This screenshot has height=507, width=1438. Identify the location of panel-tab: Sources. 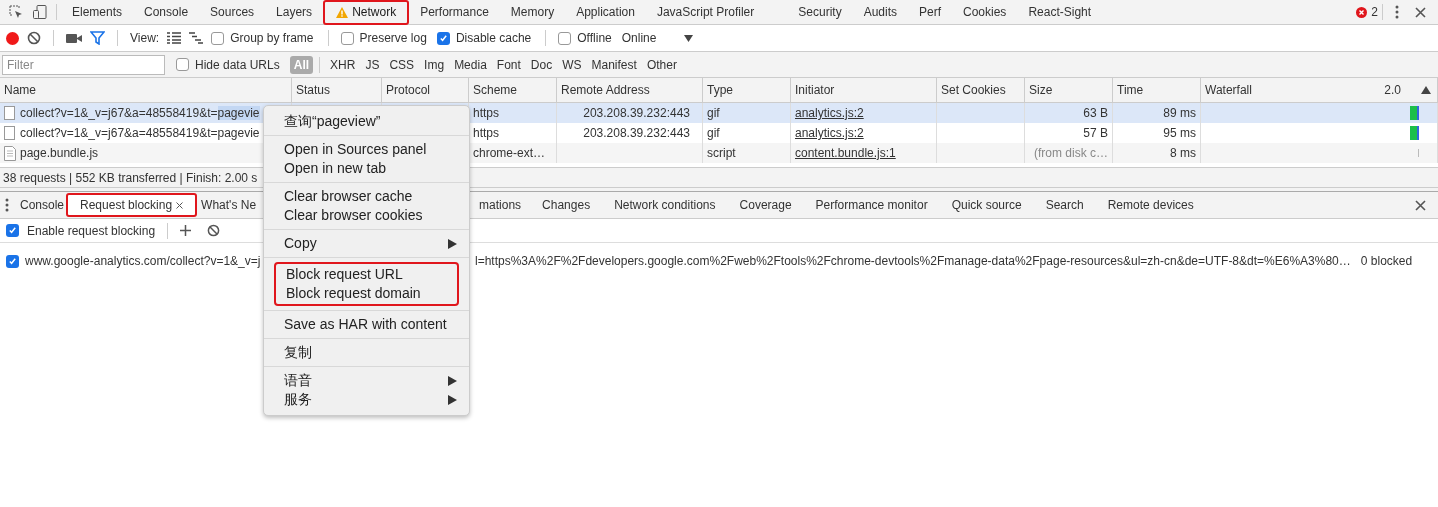
(232, 12).